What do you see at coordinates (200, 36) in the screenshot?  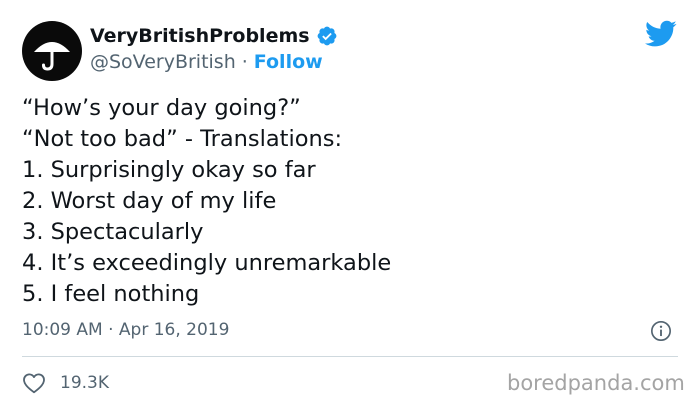 I see `display-name: VeryBritishProblems` at bounding box center [200, 36].